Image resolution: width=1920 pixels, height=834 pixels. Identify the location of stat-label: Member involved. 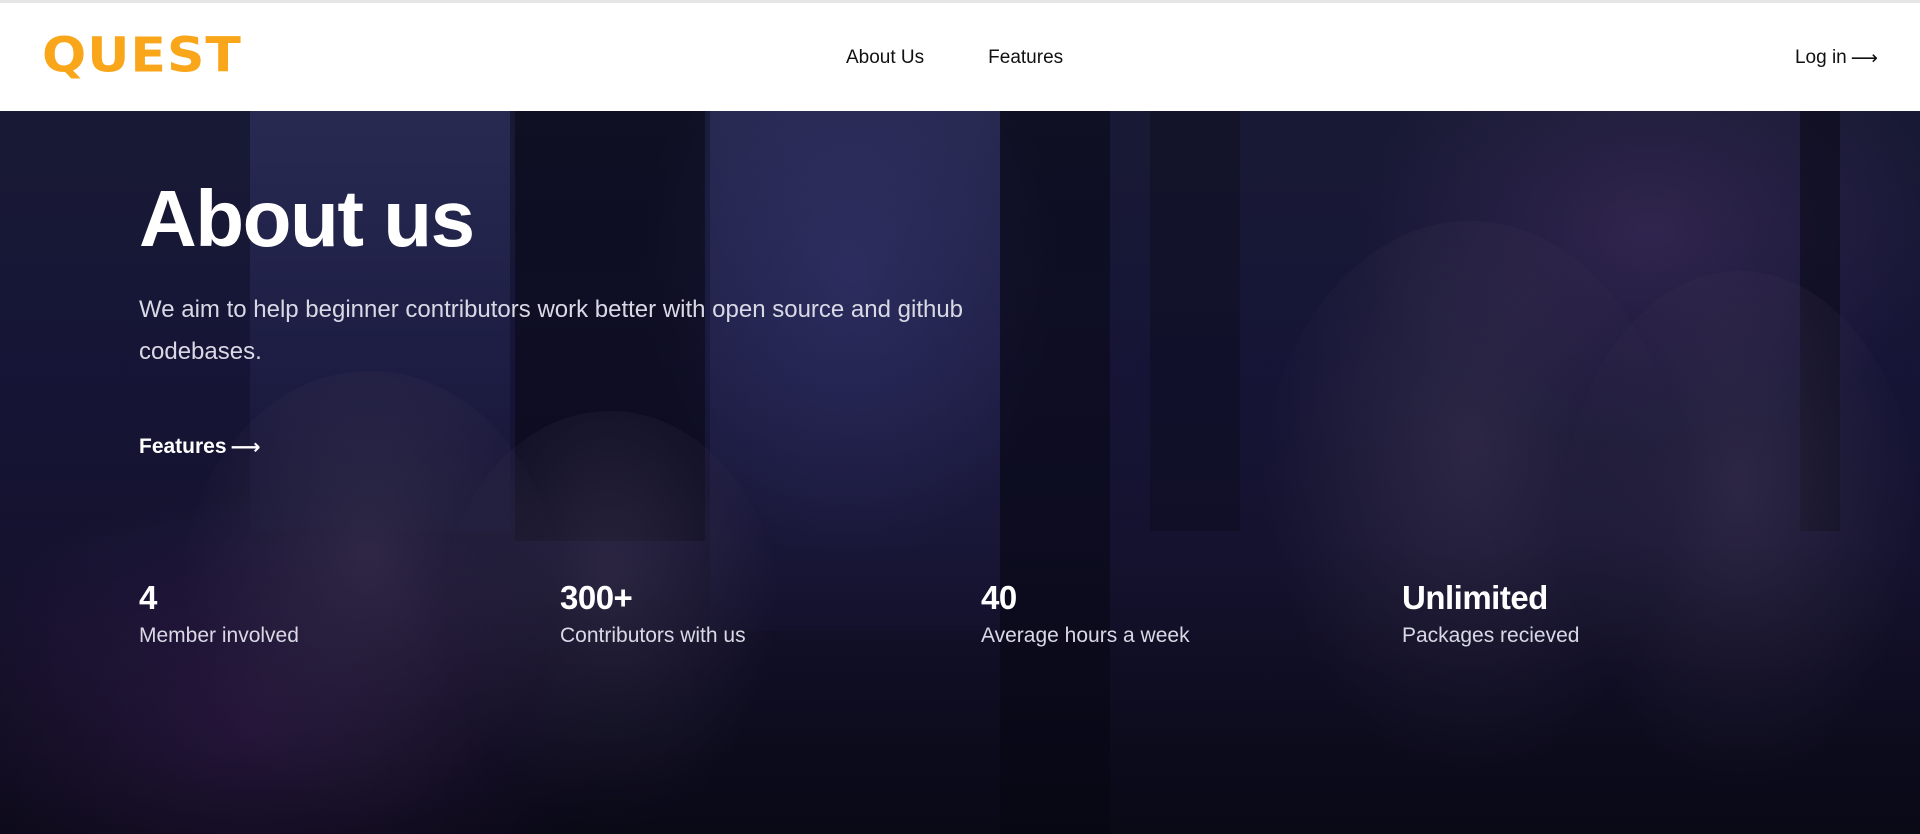
(219, 635).